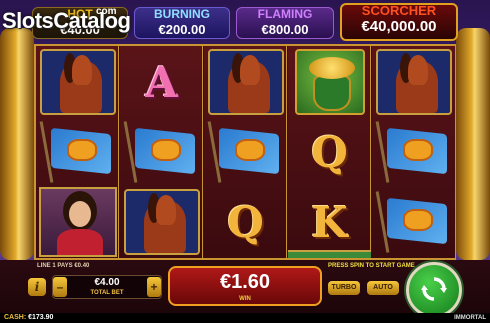 This screenshot has width=490, height=323. Describe the element at coordinates (63, 266) in the screenshot. I see `line-pays-text: LINE 1 PAYS €0.40` at that location.